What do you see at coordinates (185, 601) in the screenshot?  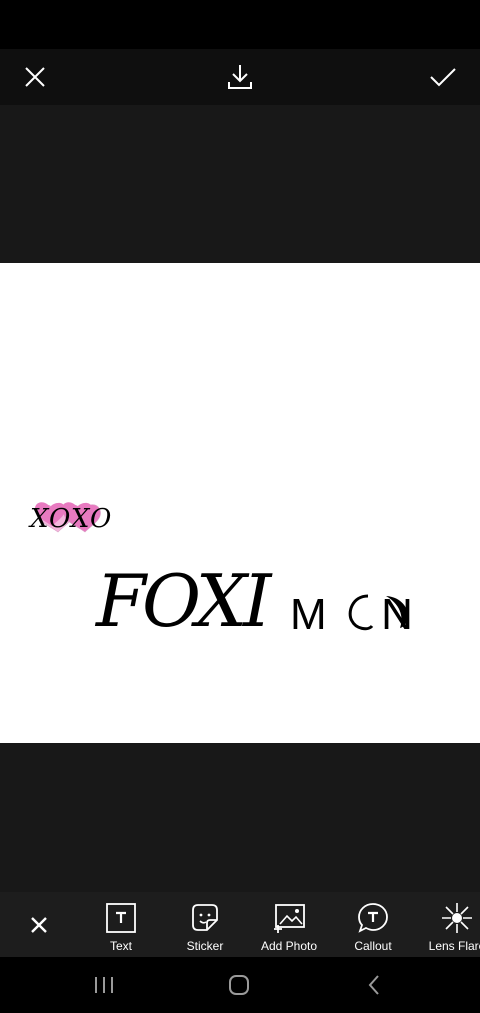 I see `script-text: FOXI` at bounding box center [185, 601].